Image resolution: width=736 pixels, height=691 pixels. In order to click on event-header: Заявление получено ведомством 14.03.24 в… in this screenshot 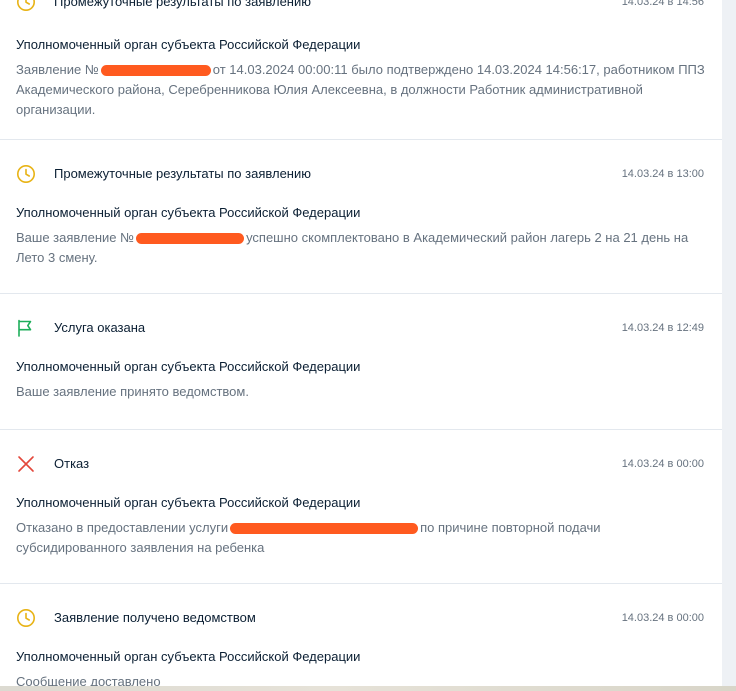, I will do `click(361, 620)`.